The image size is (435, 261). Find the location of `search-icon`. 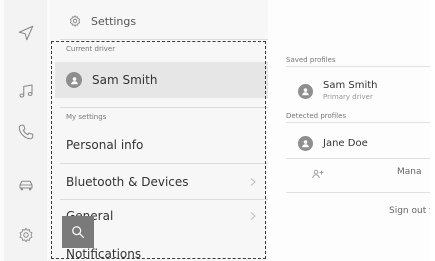

search-icon is located at coordinates (78, 232).